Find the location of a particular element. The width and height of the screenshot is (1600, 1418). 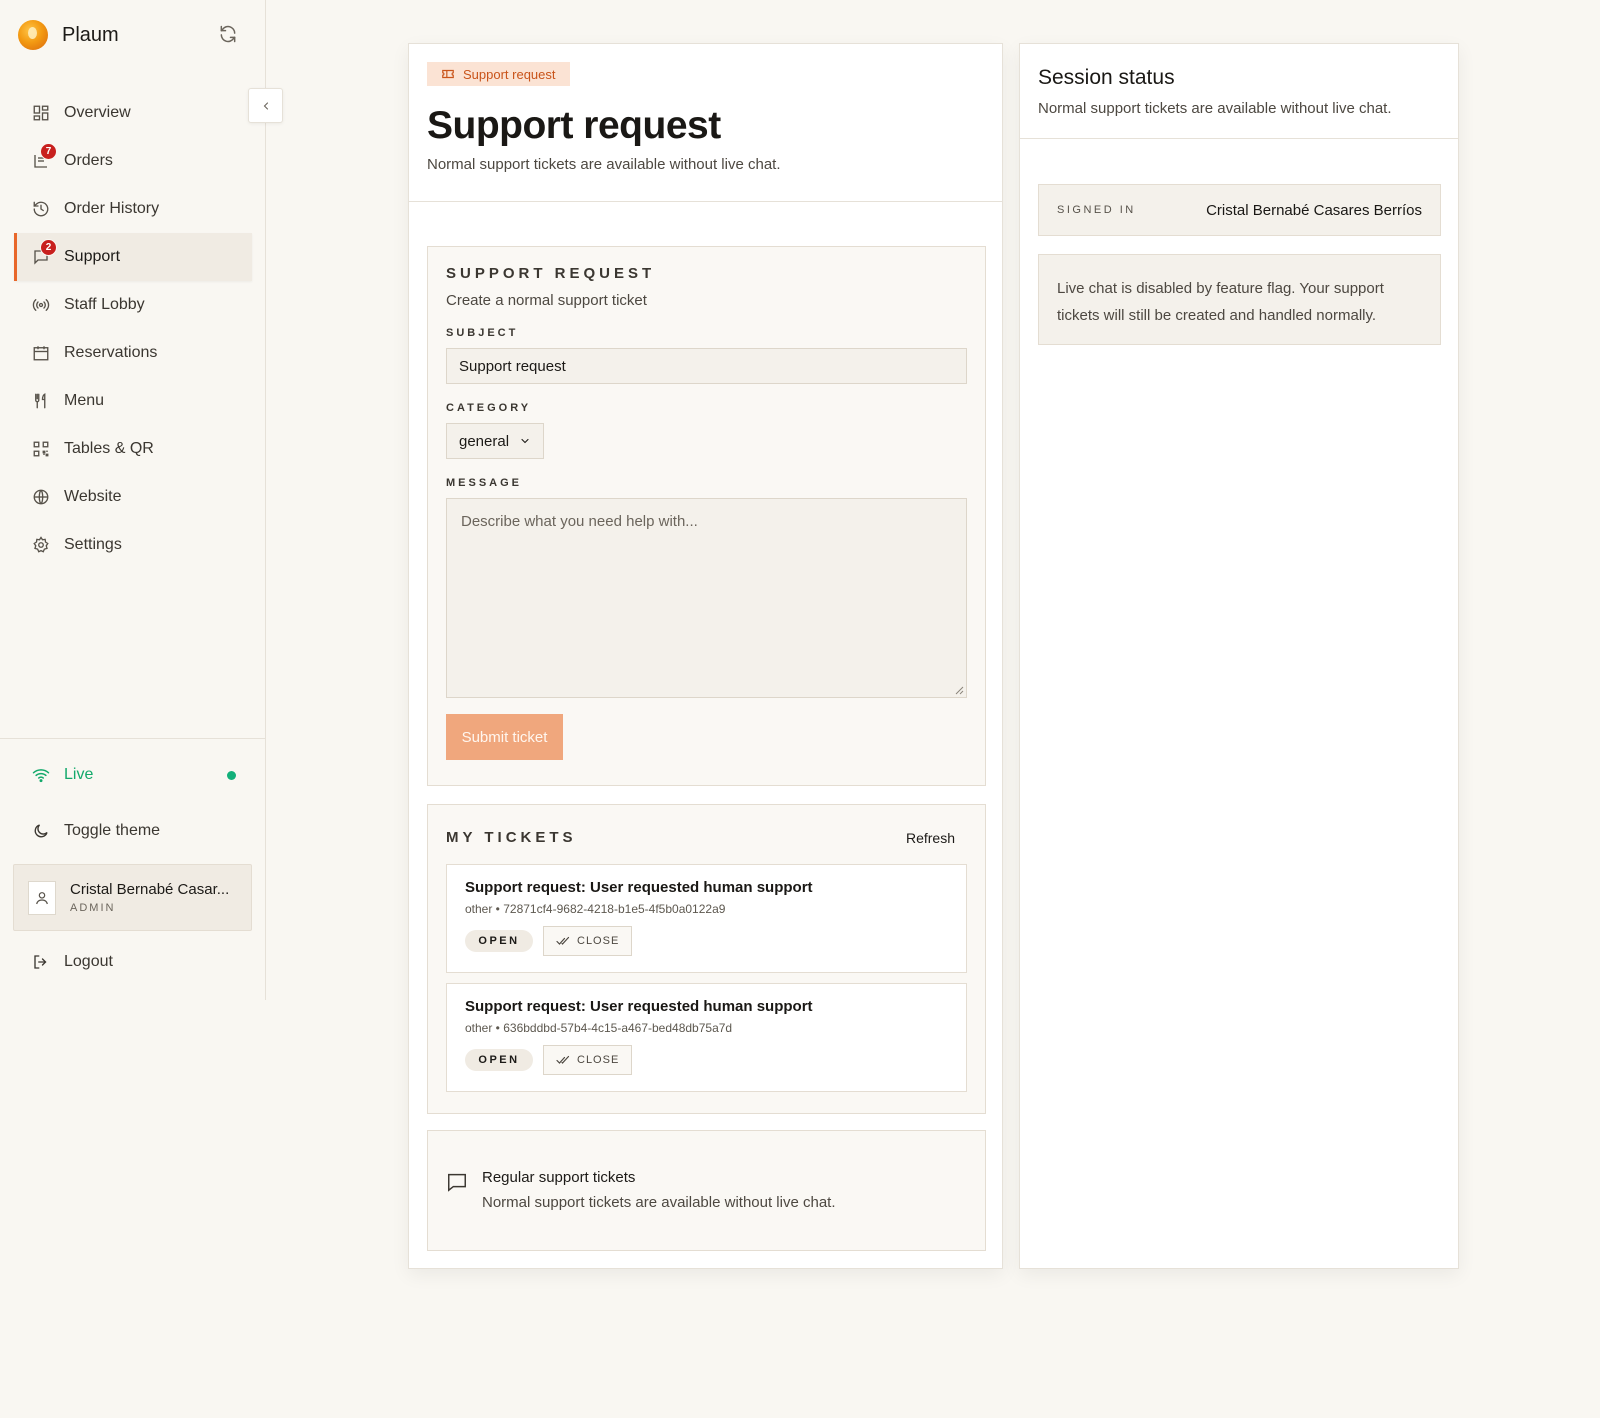

sidebar-item-label: Overview is located at coordinates (97, 112).